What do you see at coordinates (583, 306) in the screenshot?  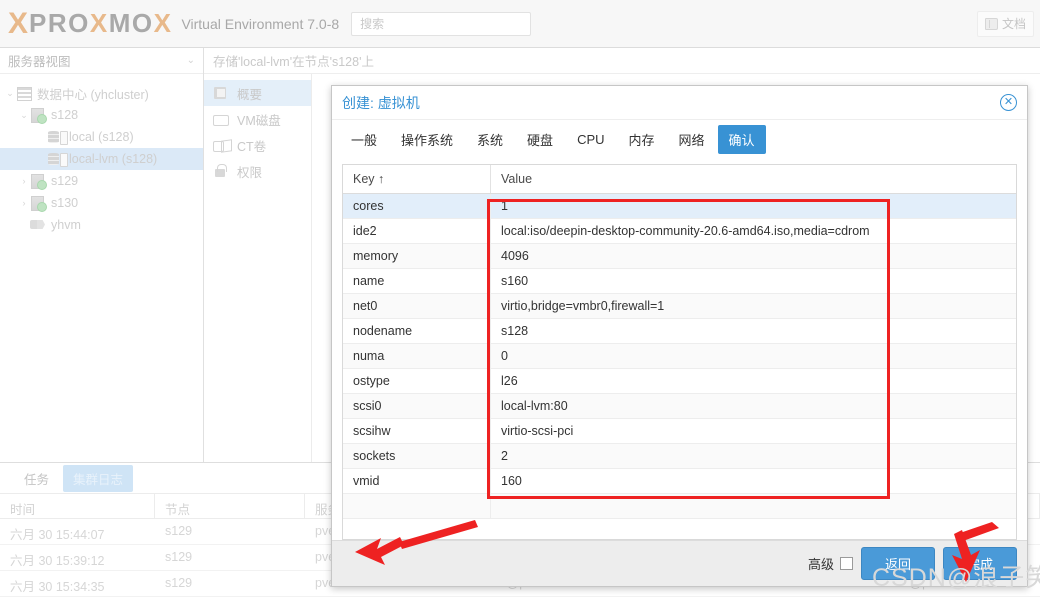 I see `row-value: virtio,bridge=vmbr0,firewall=1` at bounding box center [583, 306].